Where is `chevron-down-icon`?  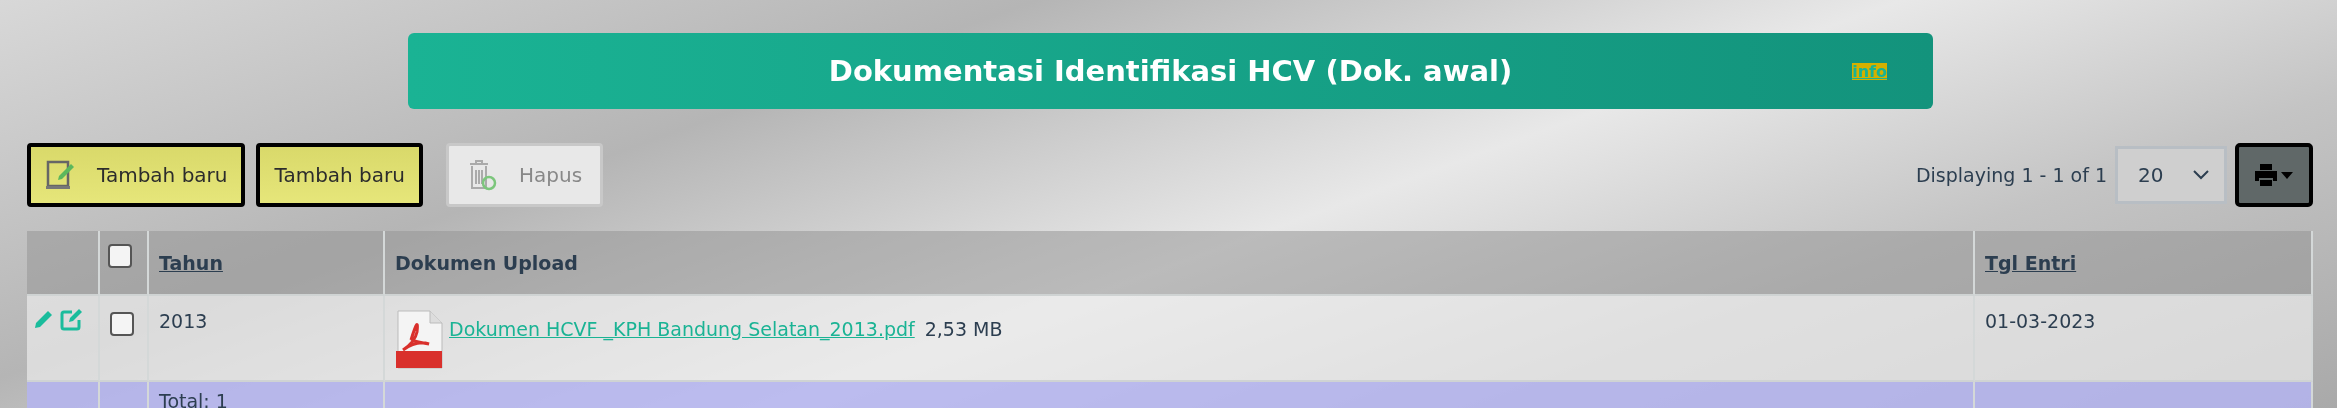 chevron-down-icon is located at coordinates (2201, 175).